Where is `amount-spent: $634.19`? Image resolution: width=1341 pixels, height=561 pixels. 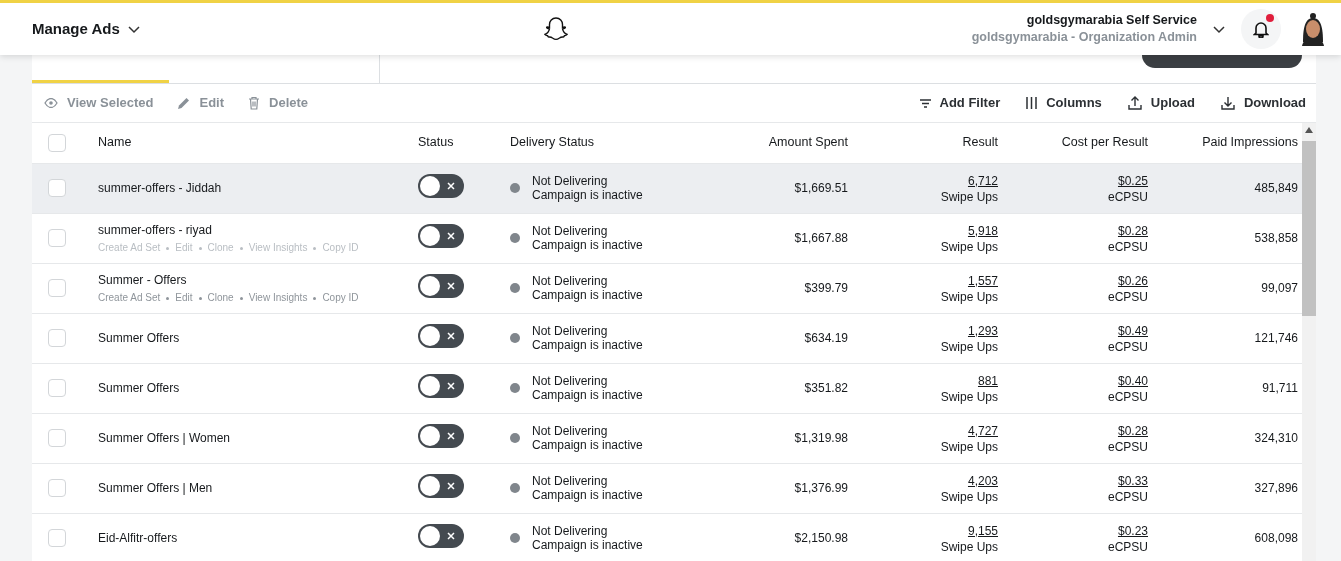 amount-spent: $634.19 is located at coordinates (826, 338).